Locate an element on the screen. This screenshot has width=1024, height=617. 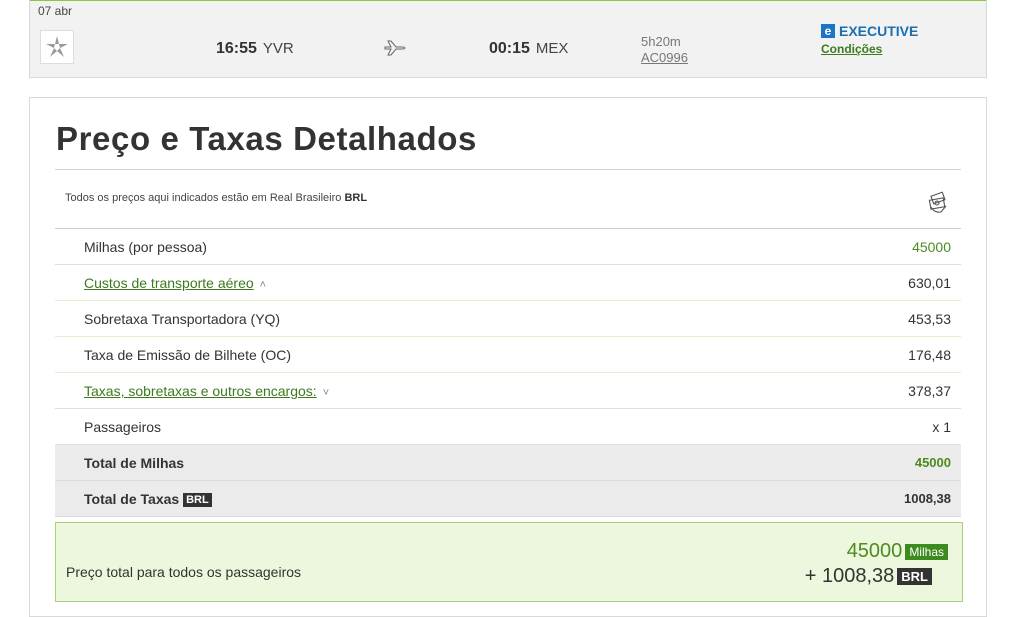
row-passengers: Passageiros x 1 is located at coordinates (508, 427).